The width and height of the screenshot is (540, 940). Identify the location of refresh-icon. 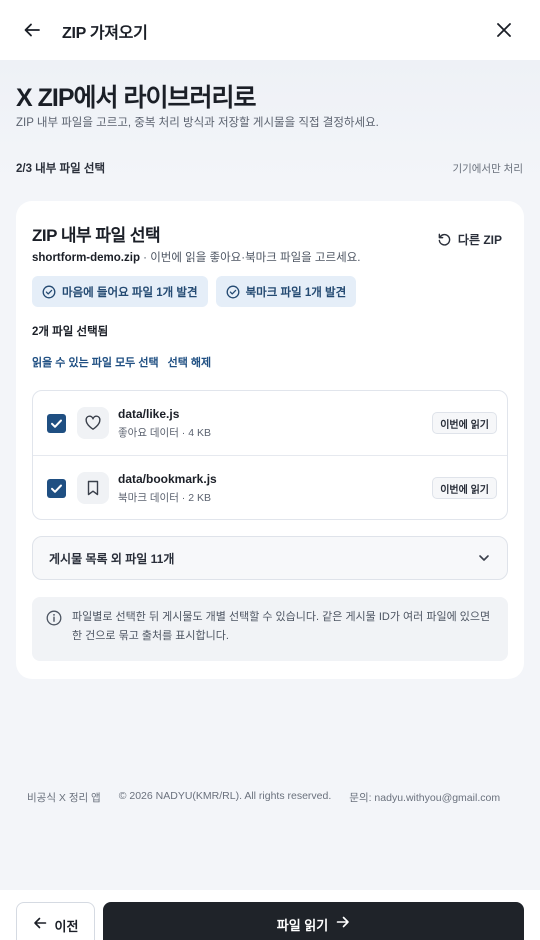
(444, 239).